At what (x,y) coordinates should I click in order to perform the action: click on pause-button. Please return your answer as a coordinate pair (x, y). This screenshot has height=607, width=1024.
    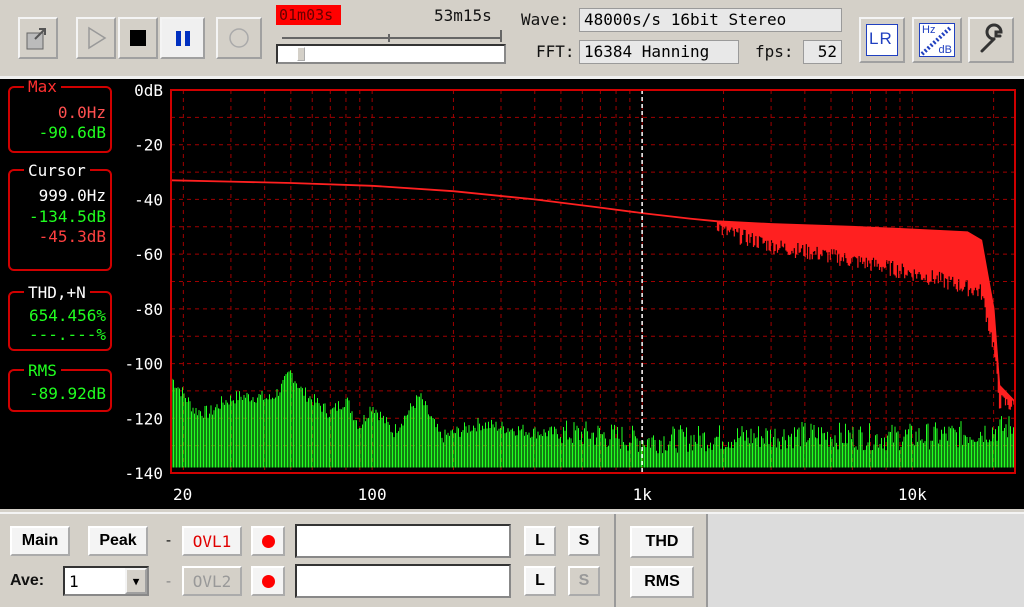
    Looking at the image, I should click on (182, 38).